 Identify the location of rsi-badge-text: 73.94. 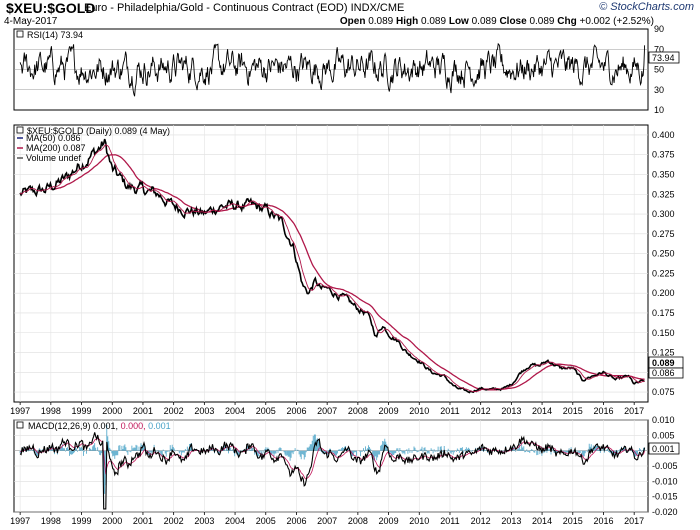
(663, 58).